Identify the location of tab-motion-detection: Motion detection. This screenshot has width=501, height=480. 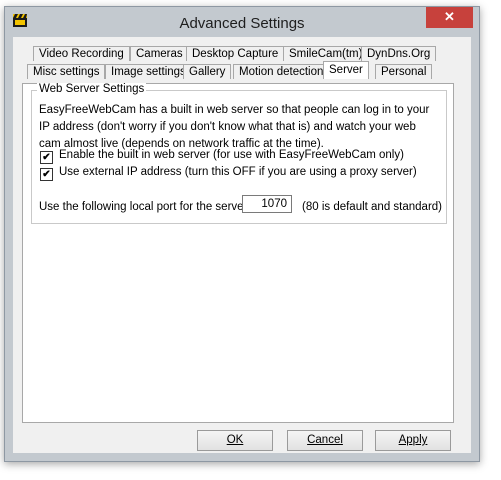
(281, 71).